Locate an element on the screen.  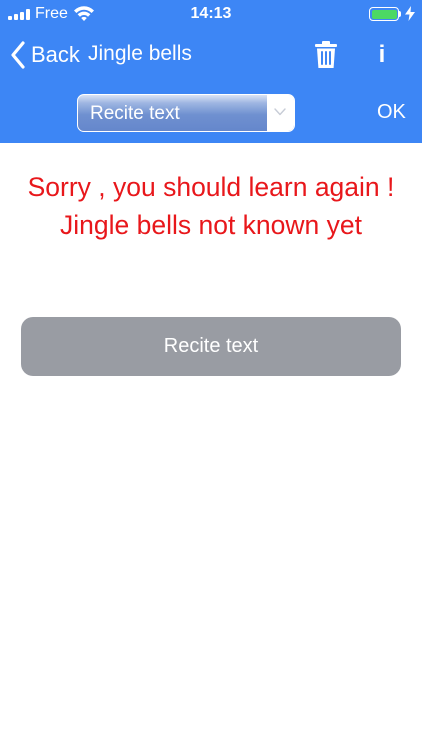
battery-icon is located at coordinates (384, 14).